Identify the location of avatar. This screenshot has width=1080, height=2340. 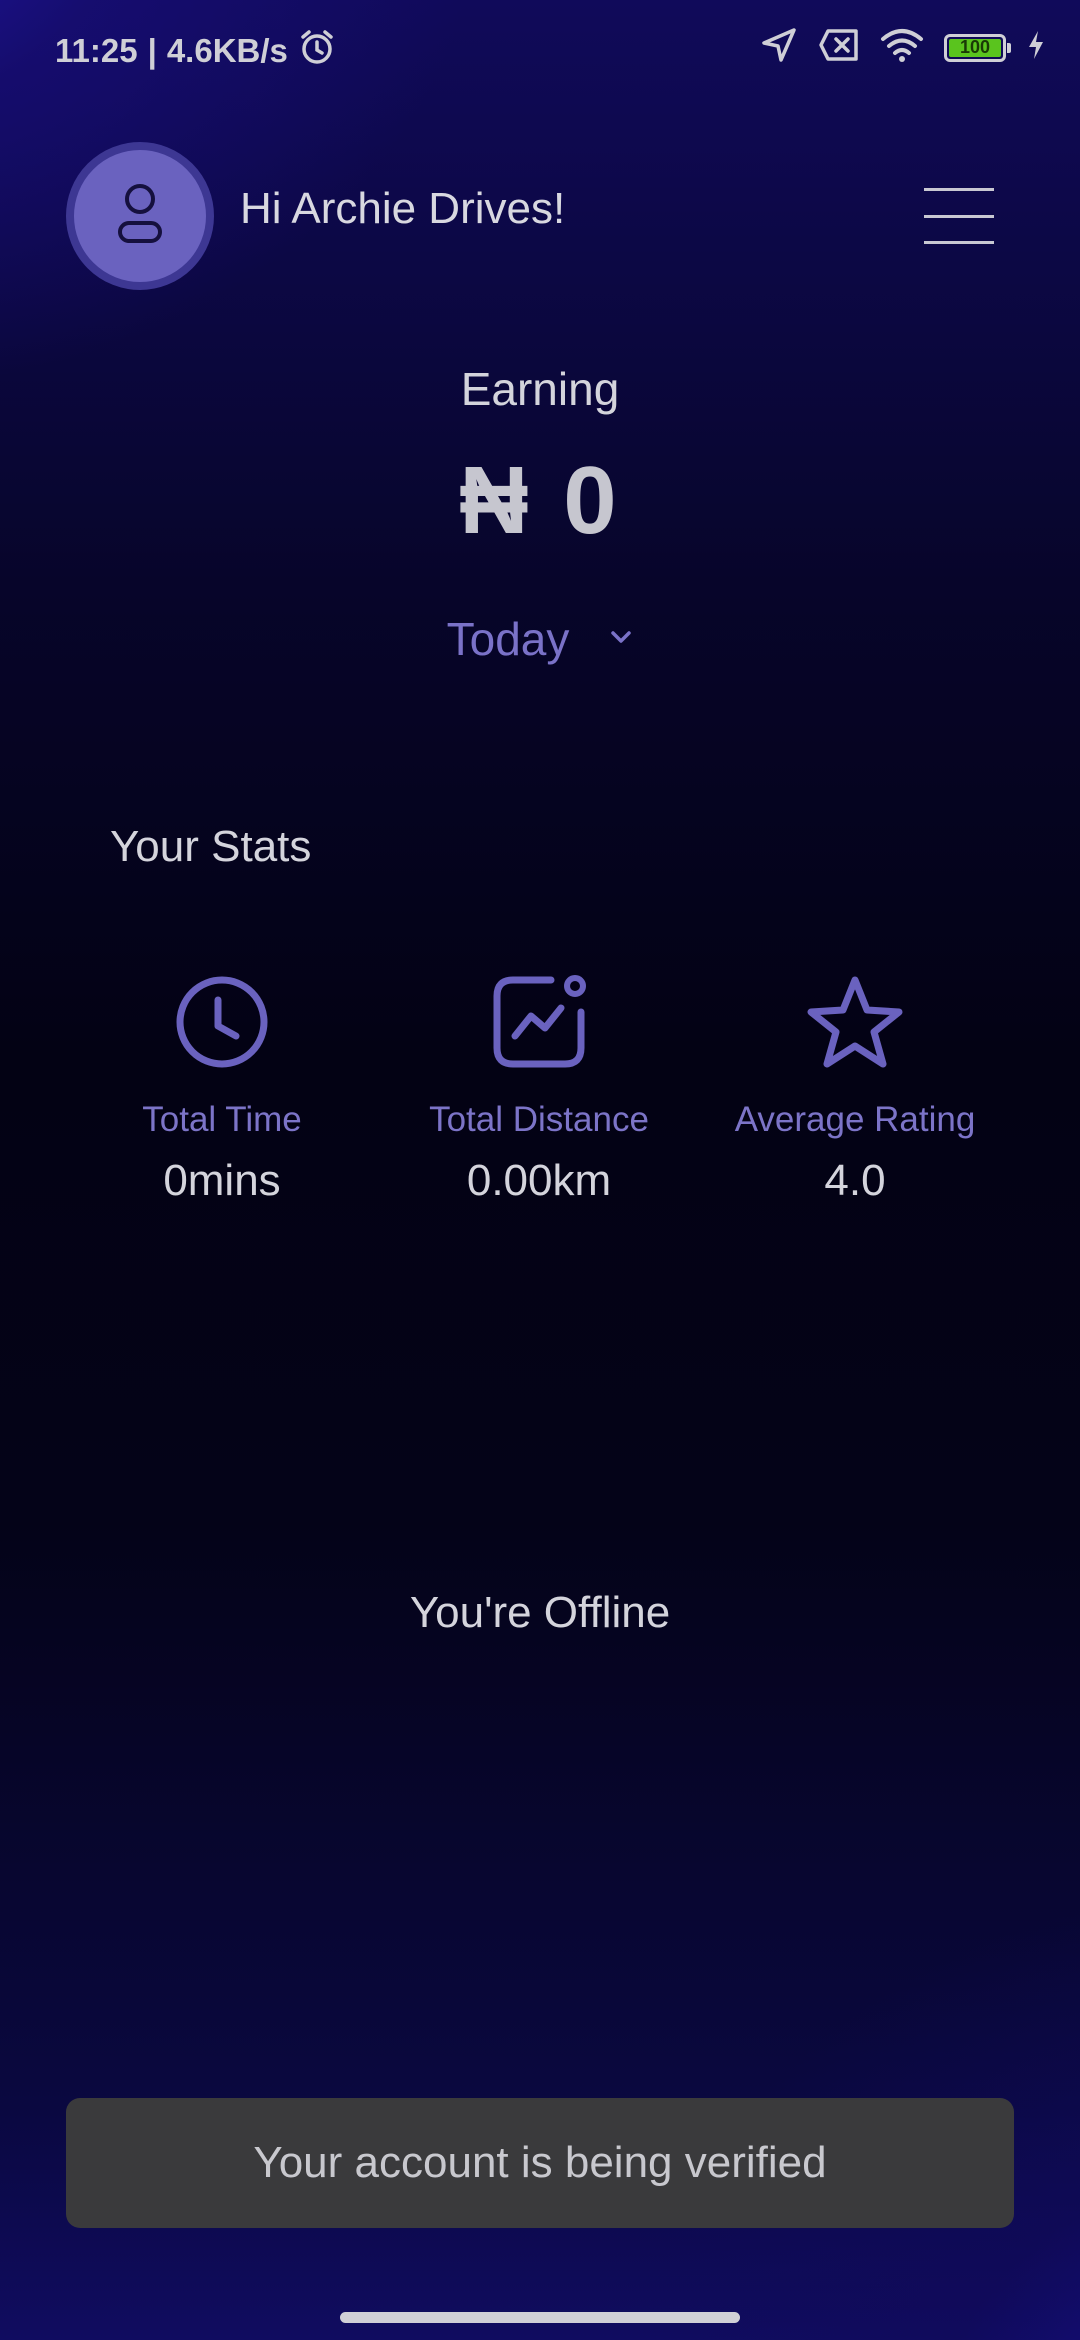
(140, 216).